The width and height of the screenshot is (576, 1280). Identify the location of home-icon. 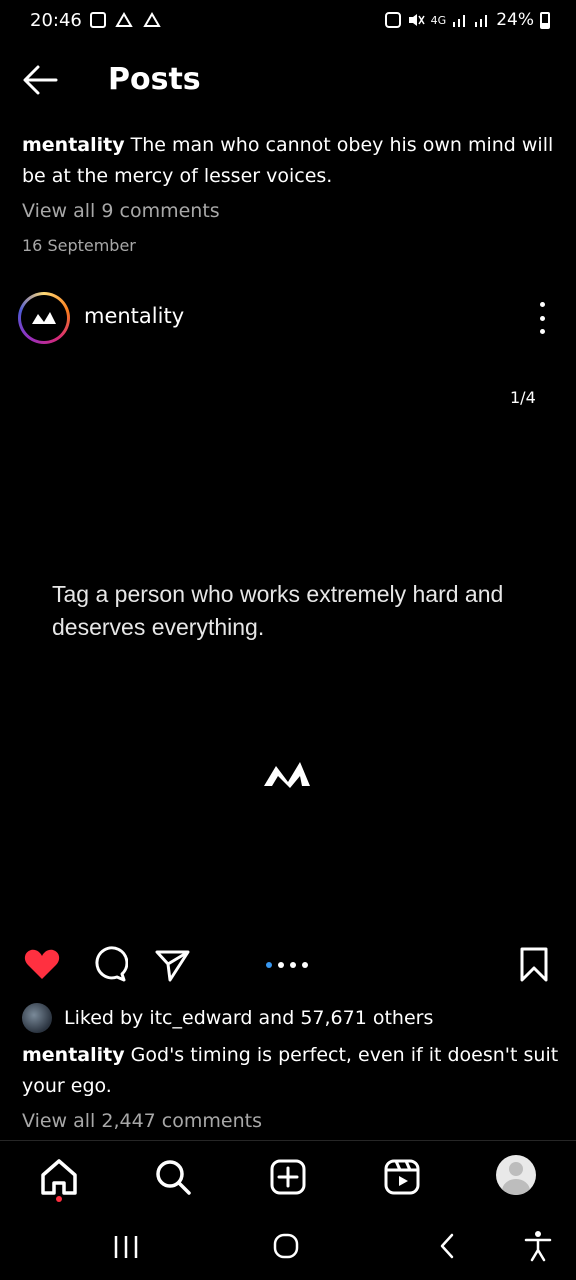
(59, 1177).